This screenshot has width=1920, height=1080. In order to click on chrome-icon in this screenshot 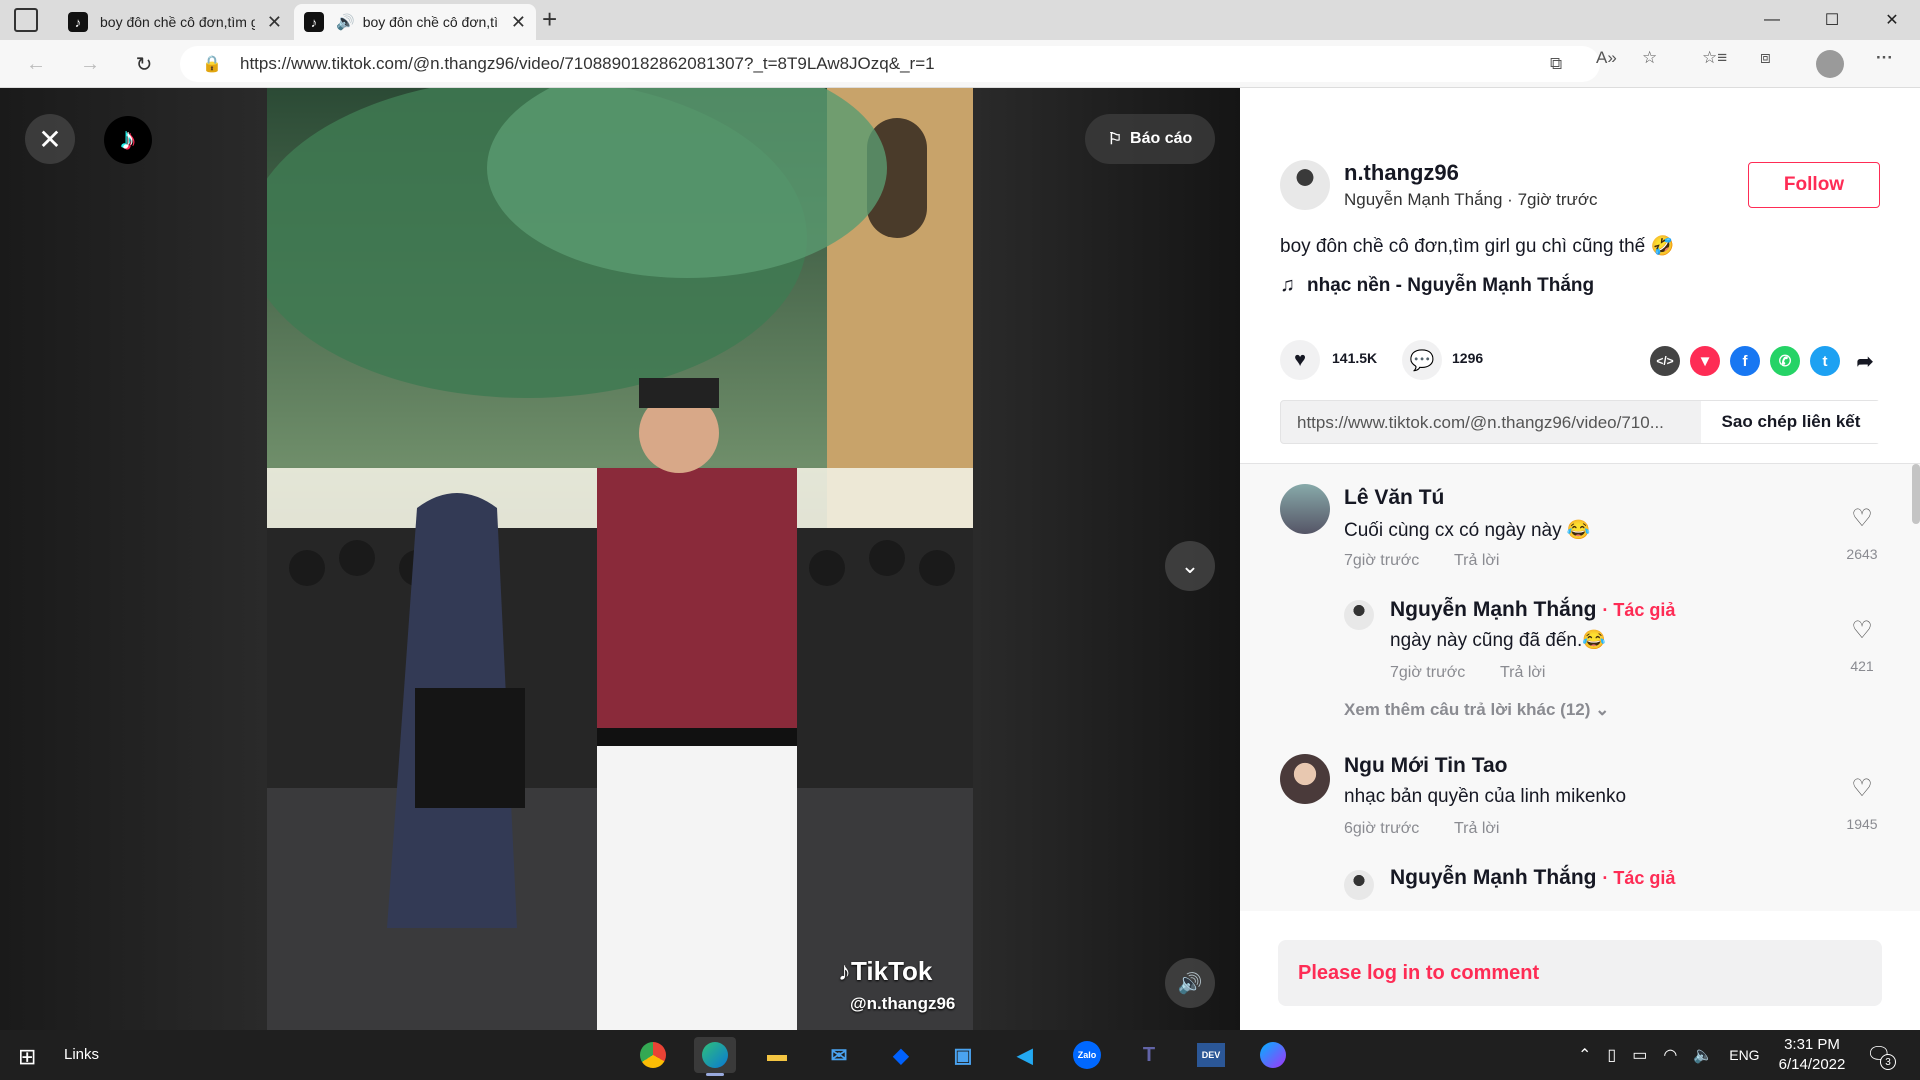, I will do `click(653, 1055)`.